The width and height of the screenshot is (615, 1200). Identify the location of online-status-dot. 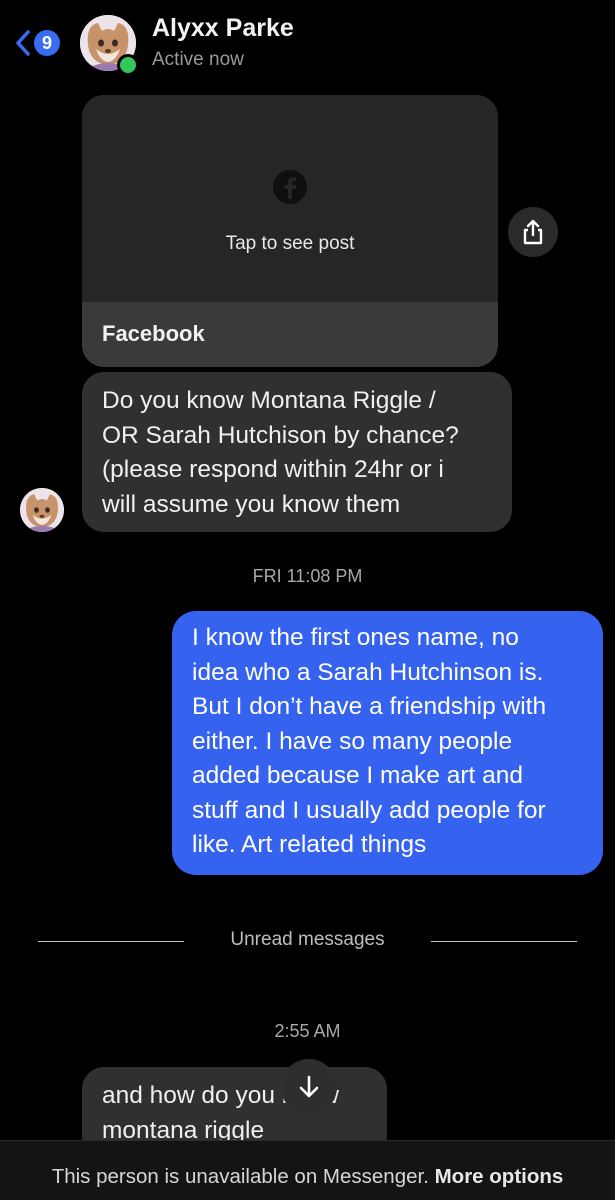
(128, 65).